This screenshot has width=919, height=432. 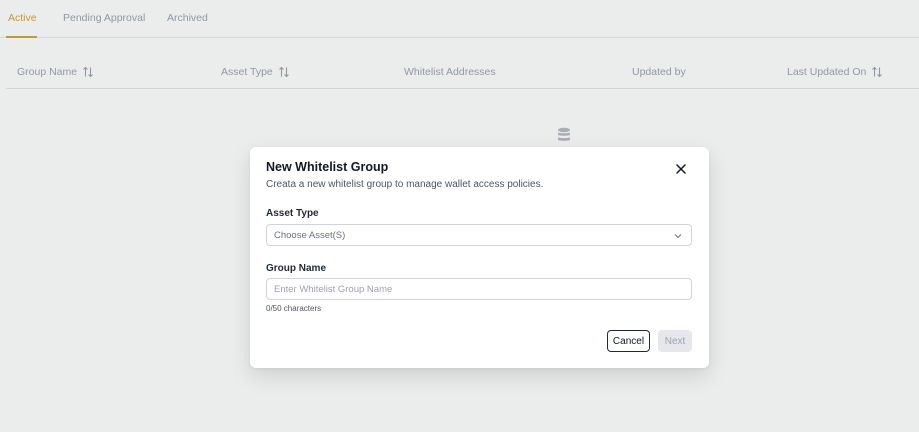 What do you see at coordinates (628, 341) in the screenshot?
I see `cancel-button: Cancel` at bounding box center [628, 341].